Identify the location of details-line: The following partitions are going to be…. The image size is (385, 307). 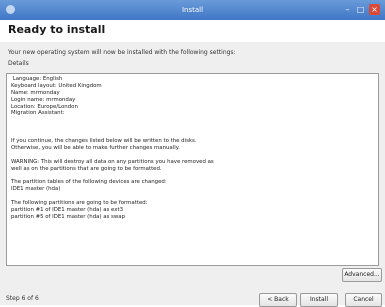
(79, 203).